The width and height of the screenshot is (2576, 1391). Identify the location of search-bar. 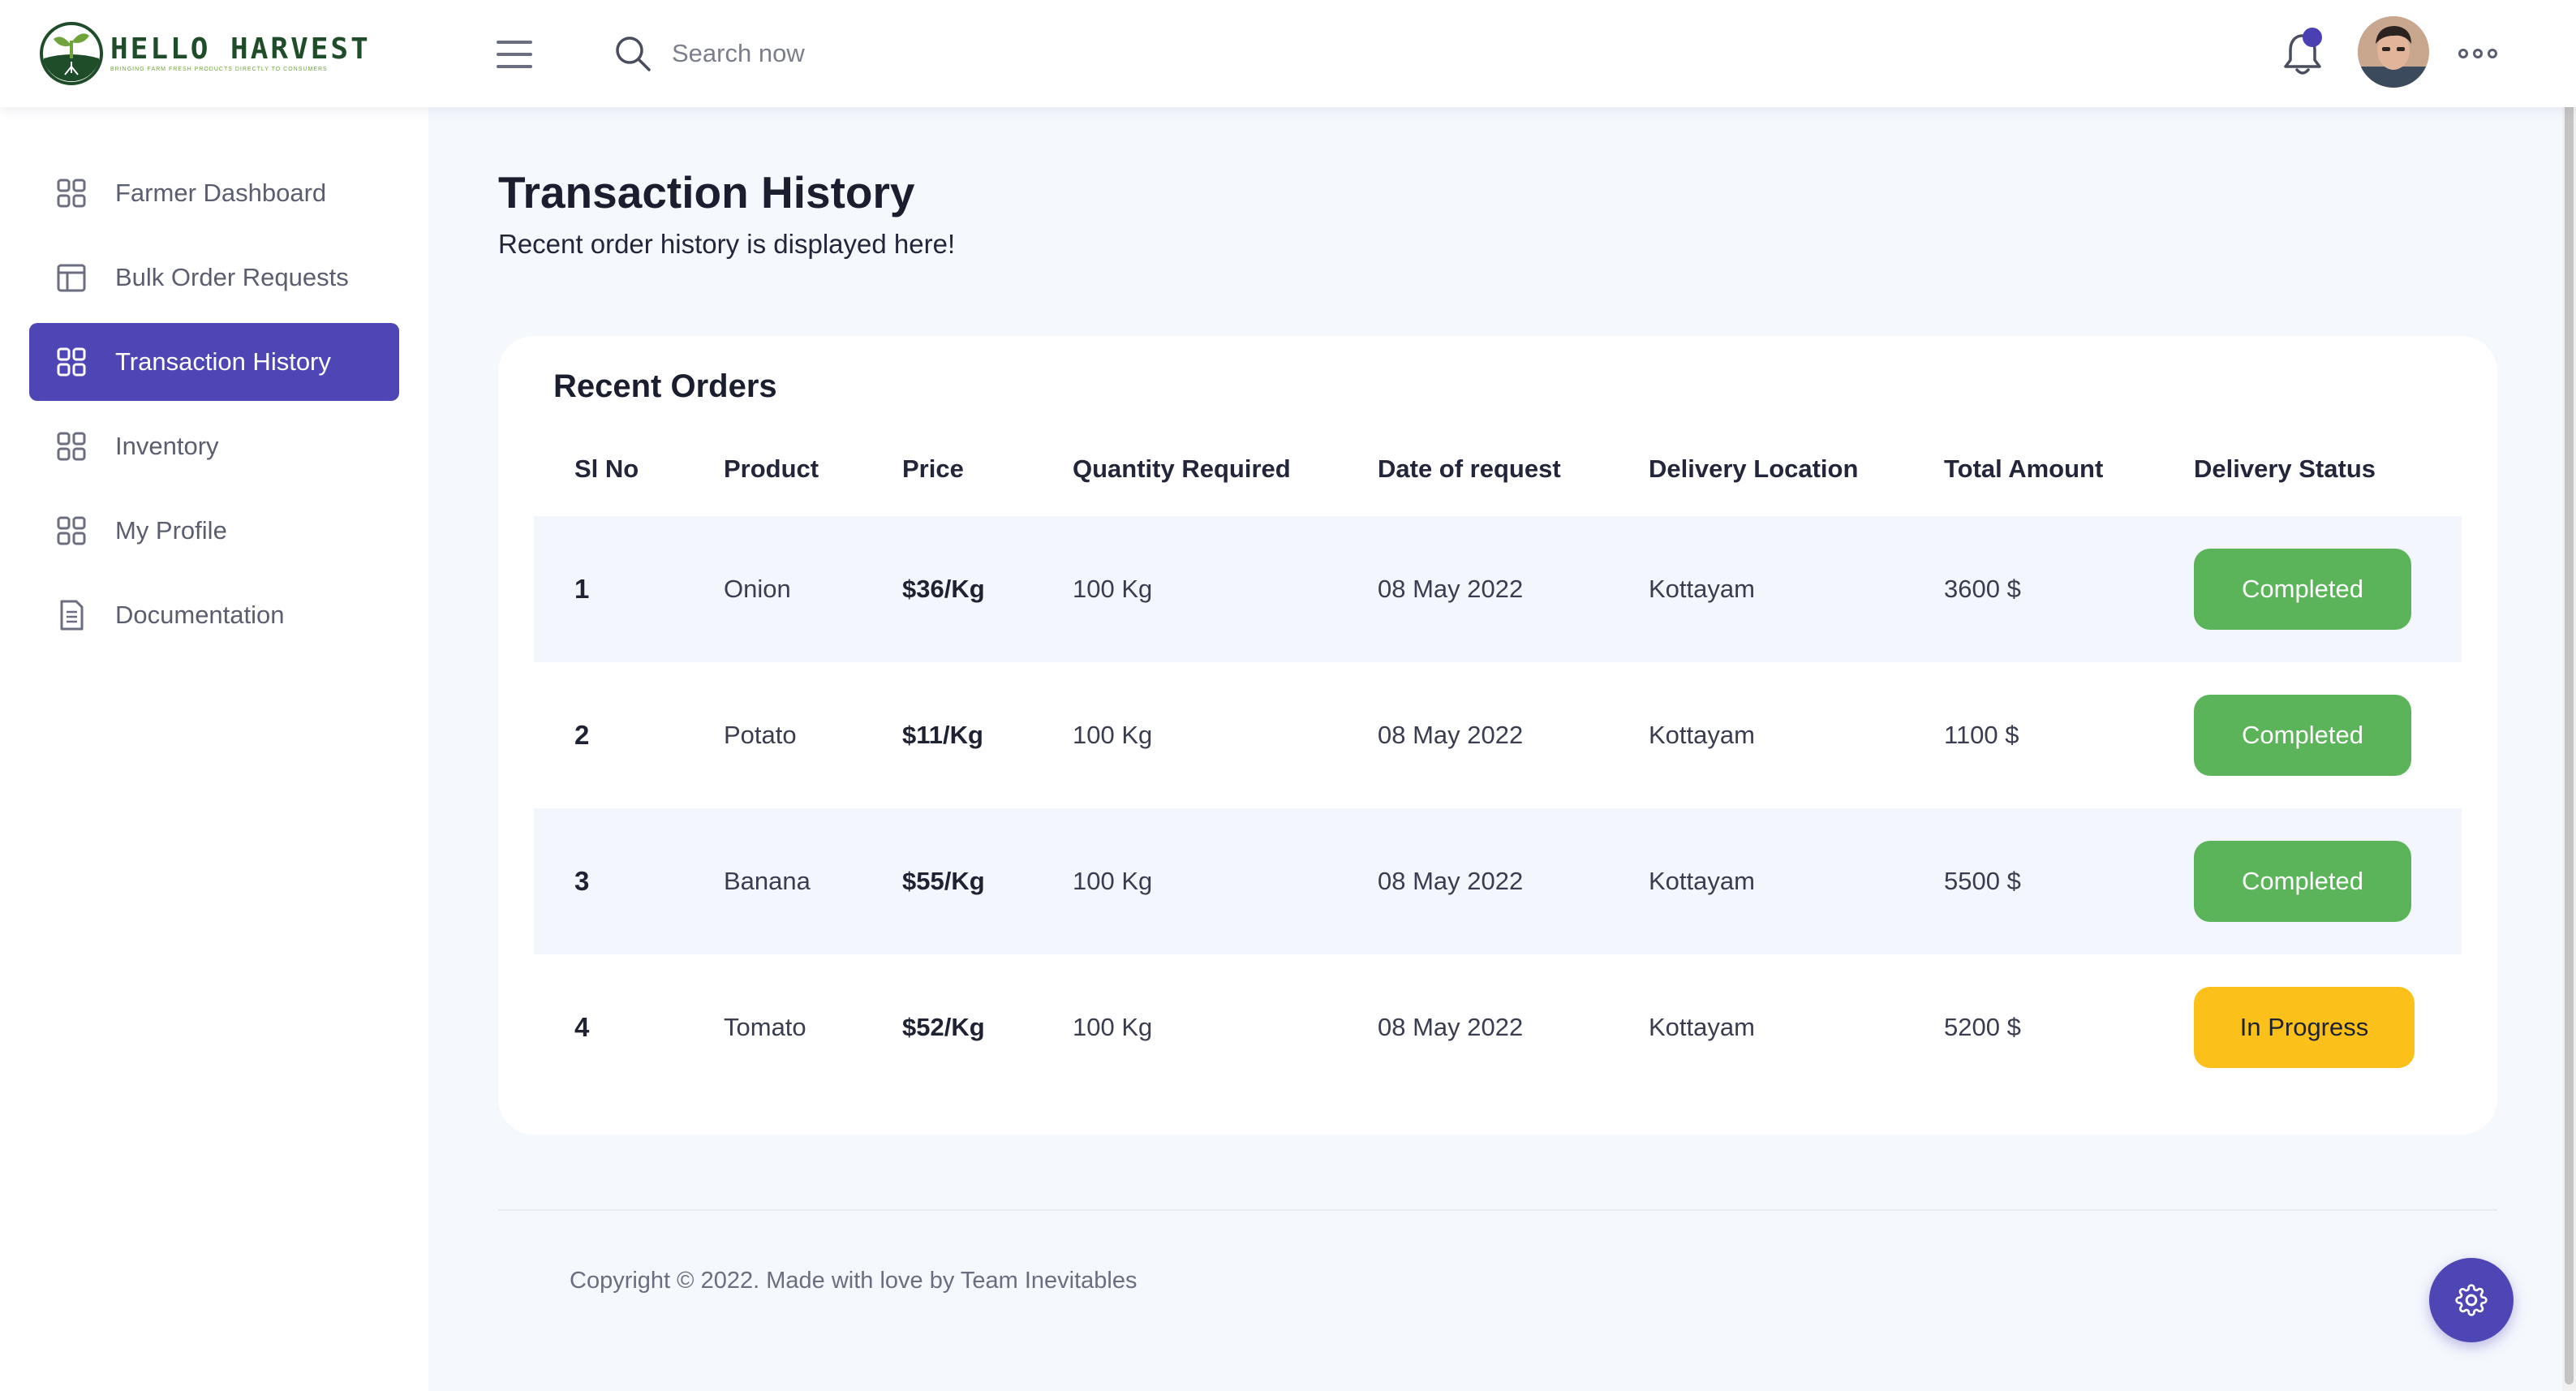
(846, 54).